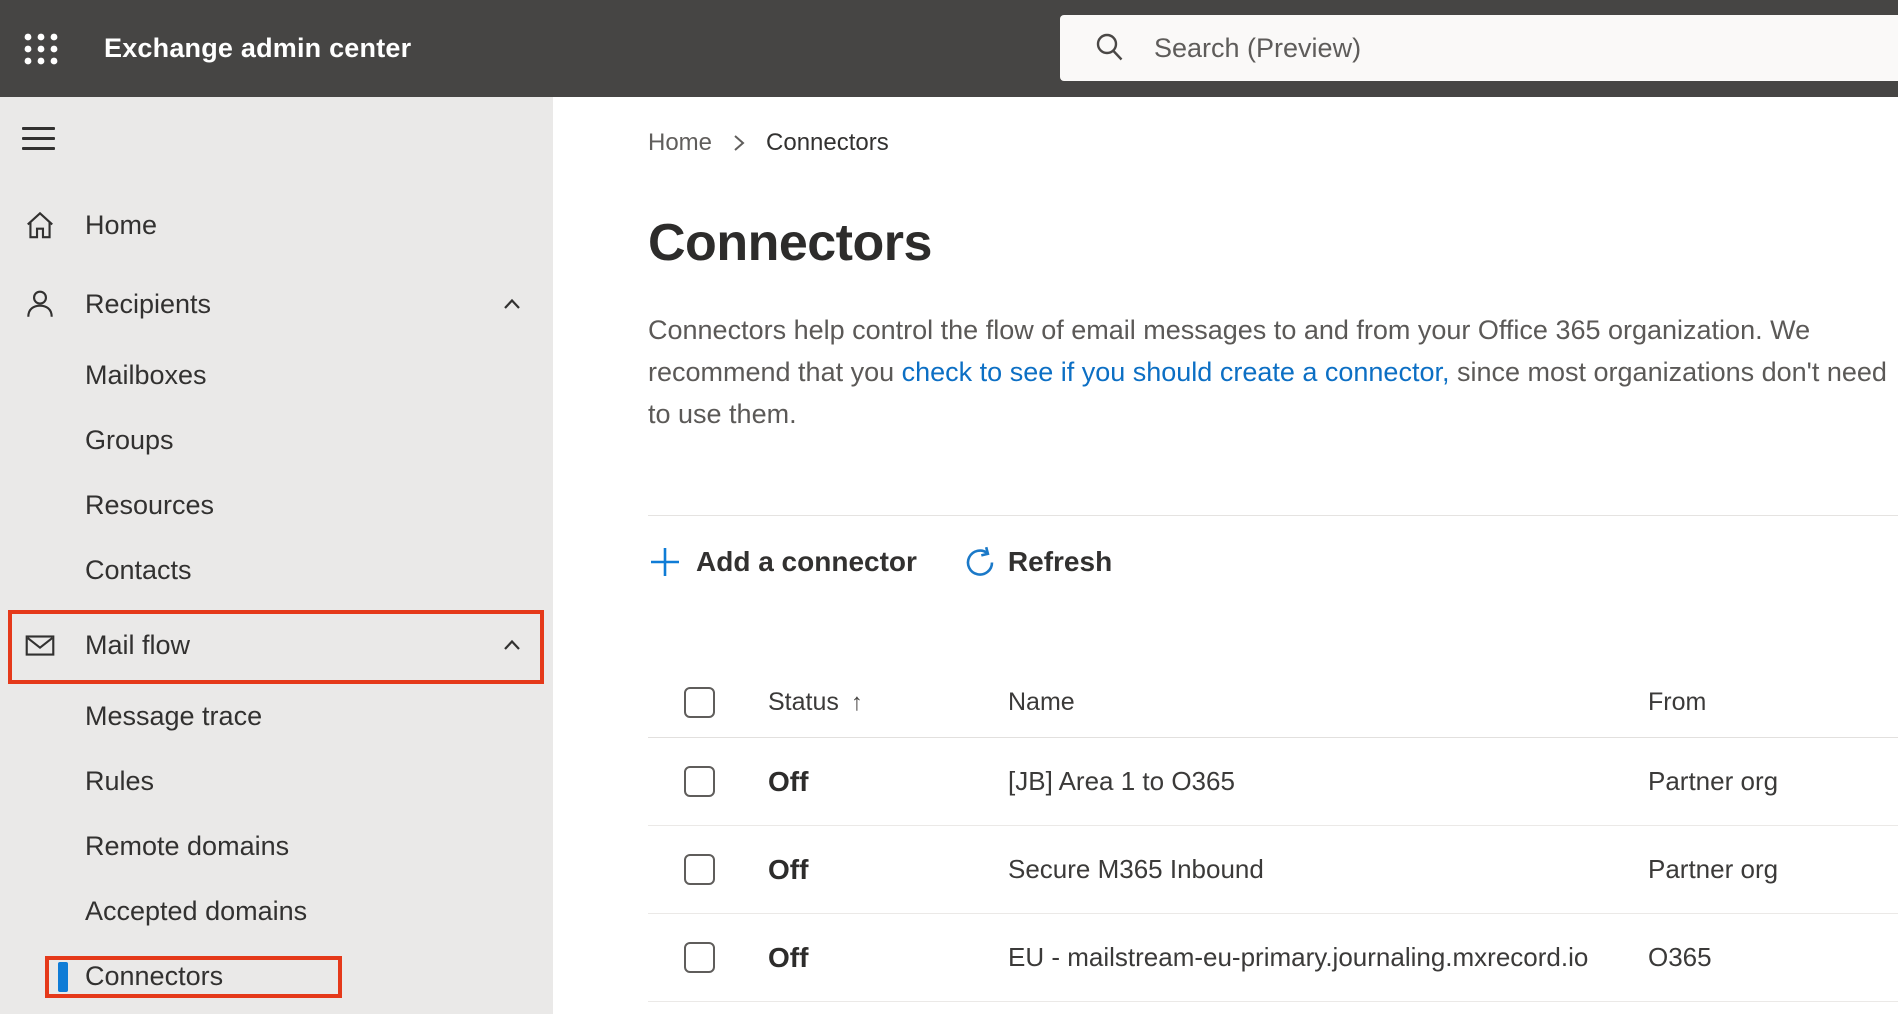  I want to click on sidebar-item-label: Home, so click(121, 224).